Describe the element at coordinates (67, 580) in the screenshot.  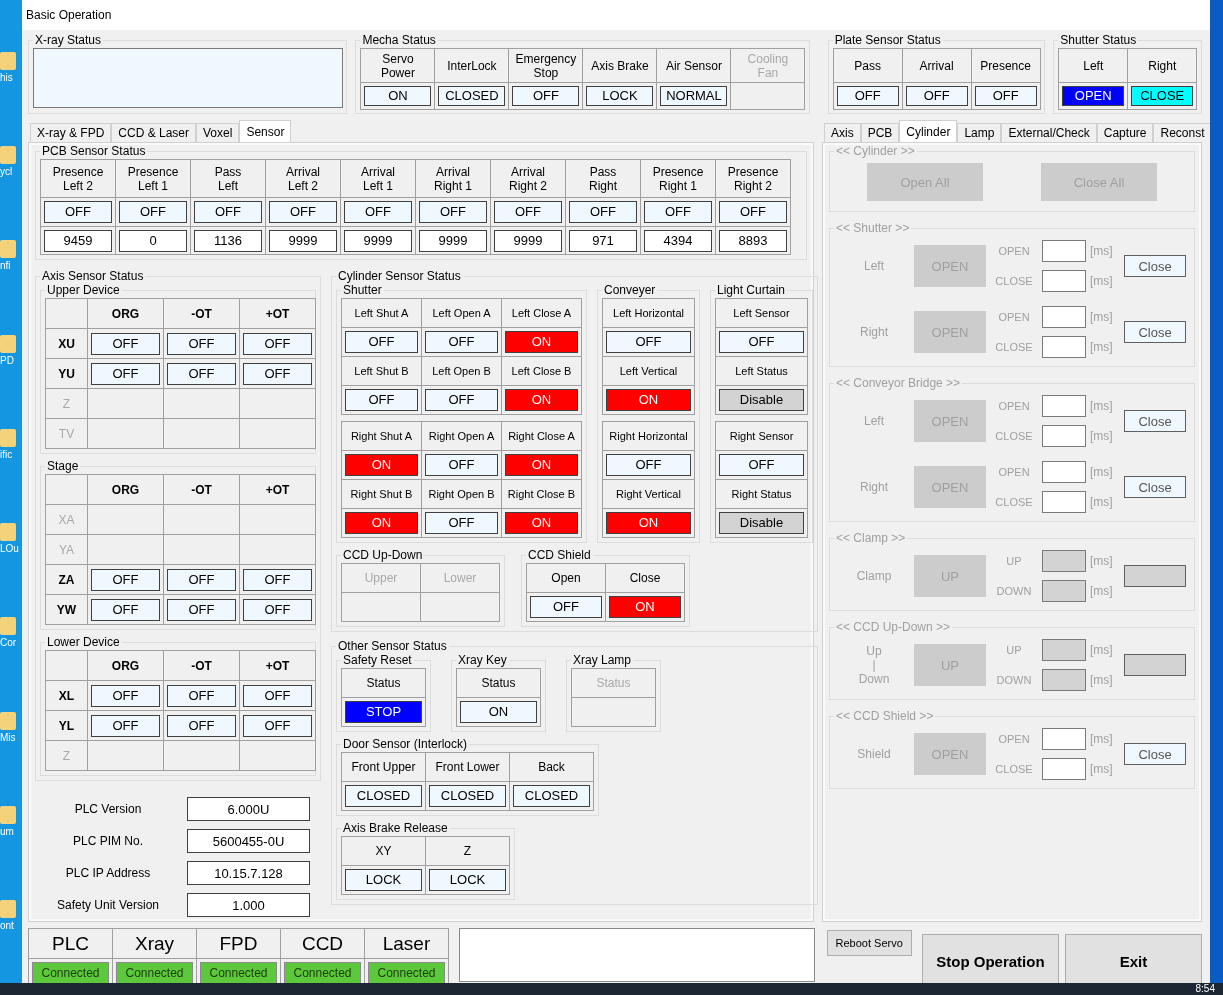
I see `axis-label: ZA` at that location.